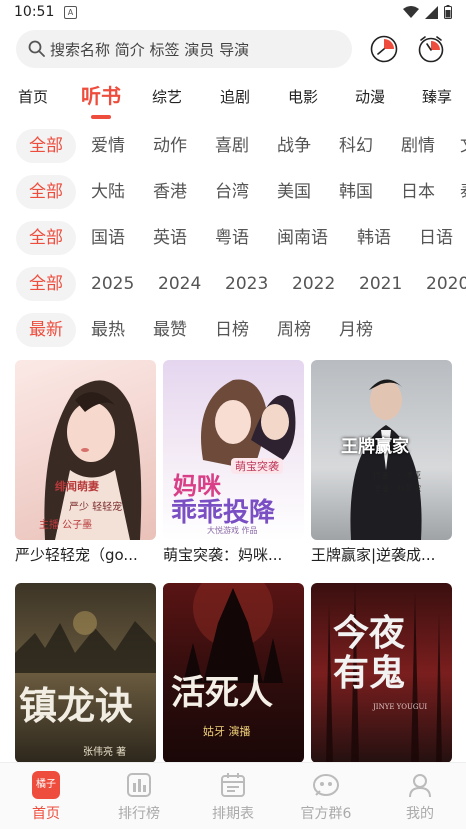 This screenshot has width=466, height=829. Describe the element at coordinates (96, 507) in the screenshot. I see `cover-text: 严少 轻轻宠` at that location.